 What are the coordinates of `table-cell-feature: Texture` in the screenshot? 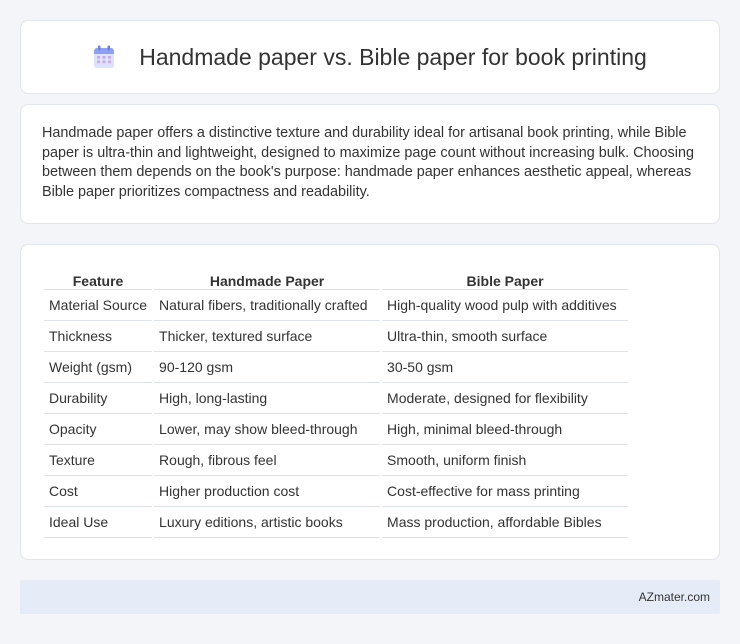 It's located at (98, 460).